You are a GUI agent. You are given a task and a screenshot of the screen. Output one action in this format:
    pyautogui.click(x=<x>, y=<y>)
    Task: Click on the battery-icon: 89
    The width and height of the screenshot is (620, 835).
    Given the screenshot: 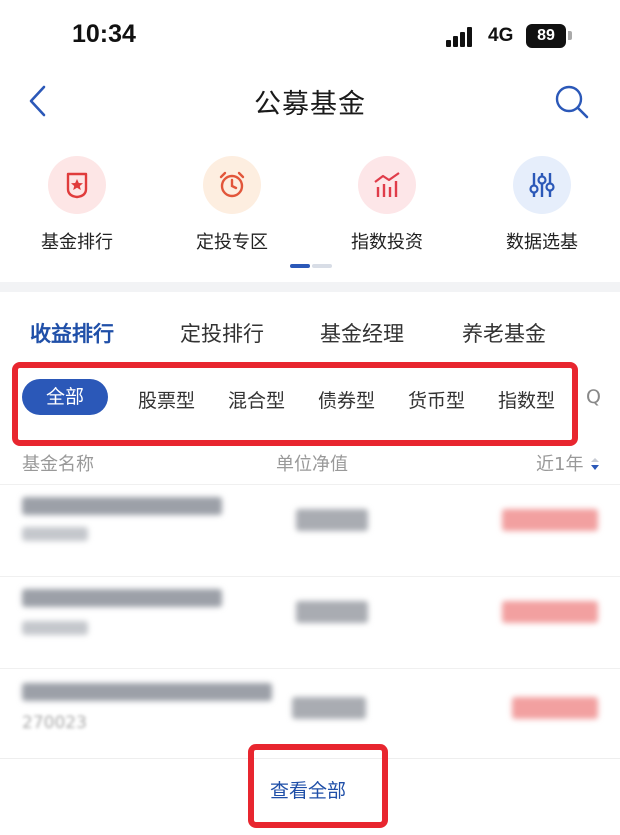 What is the action you would take?
    pyautogui.click(x=546, y=36)
    